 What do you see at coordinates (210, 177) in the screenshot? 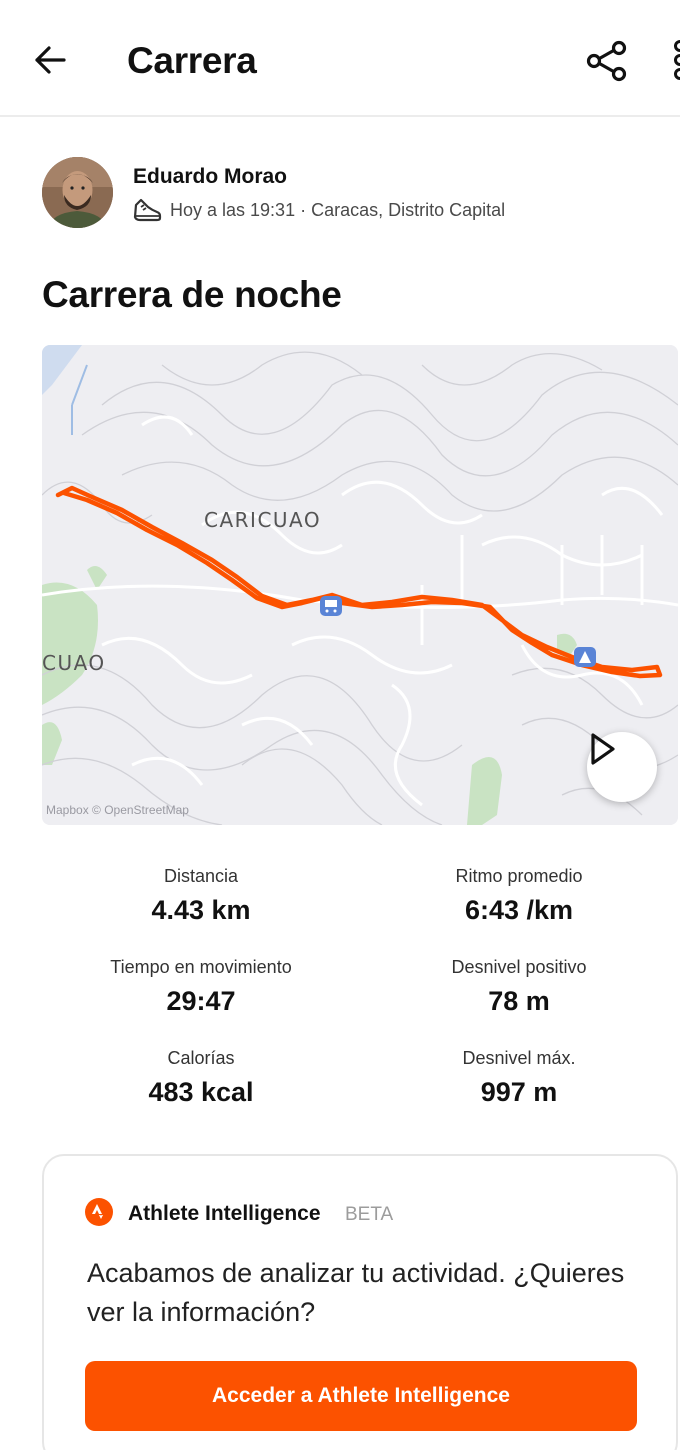
I see `athlete-name: Eduardo Morao` at bounding box center [210, 177].